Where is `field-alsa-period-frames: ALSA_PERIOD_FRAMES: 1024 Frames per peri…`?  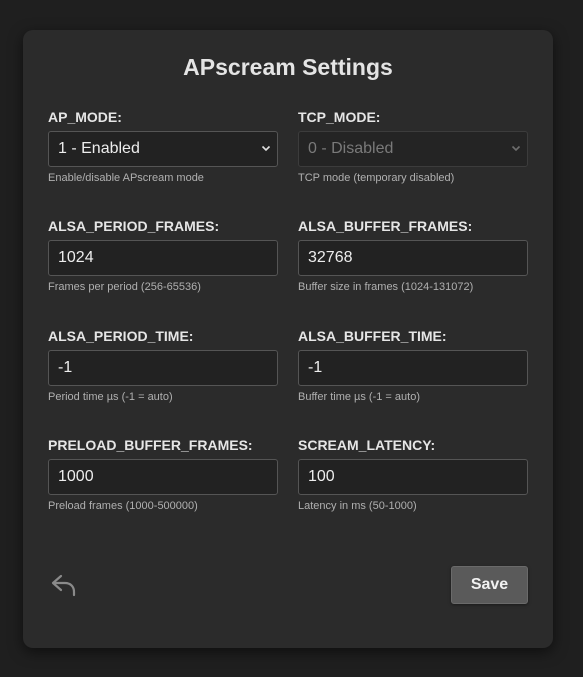 field-alsa-period-frames: ALSA_PERIOD_FRAMES: 1024 Frames per peri… is located at coordinates (163, 255).